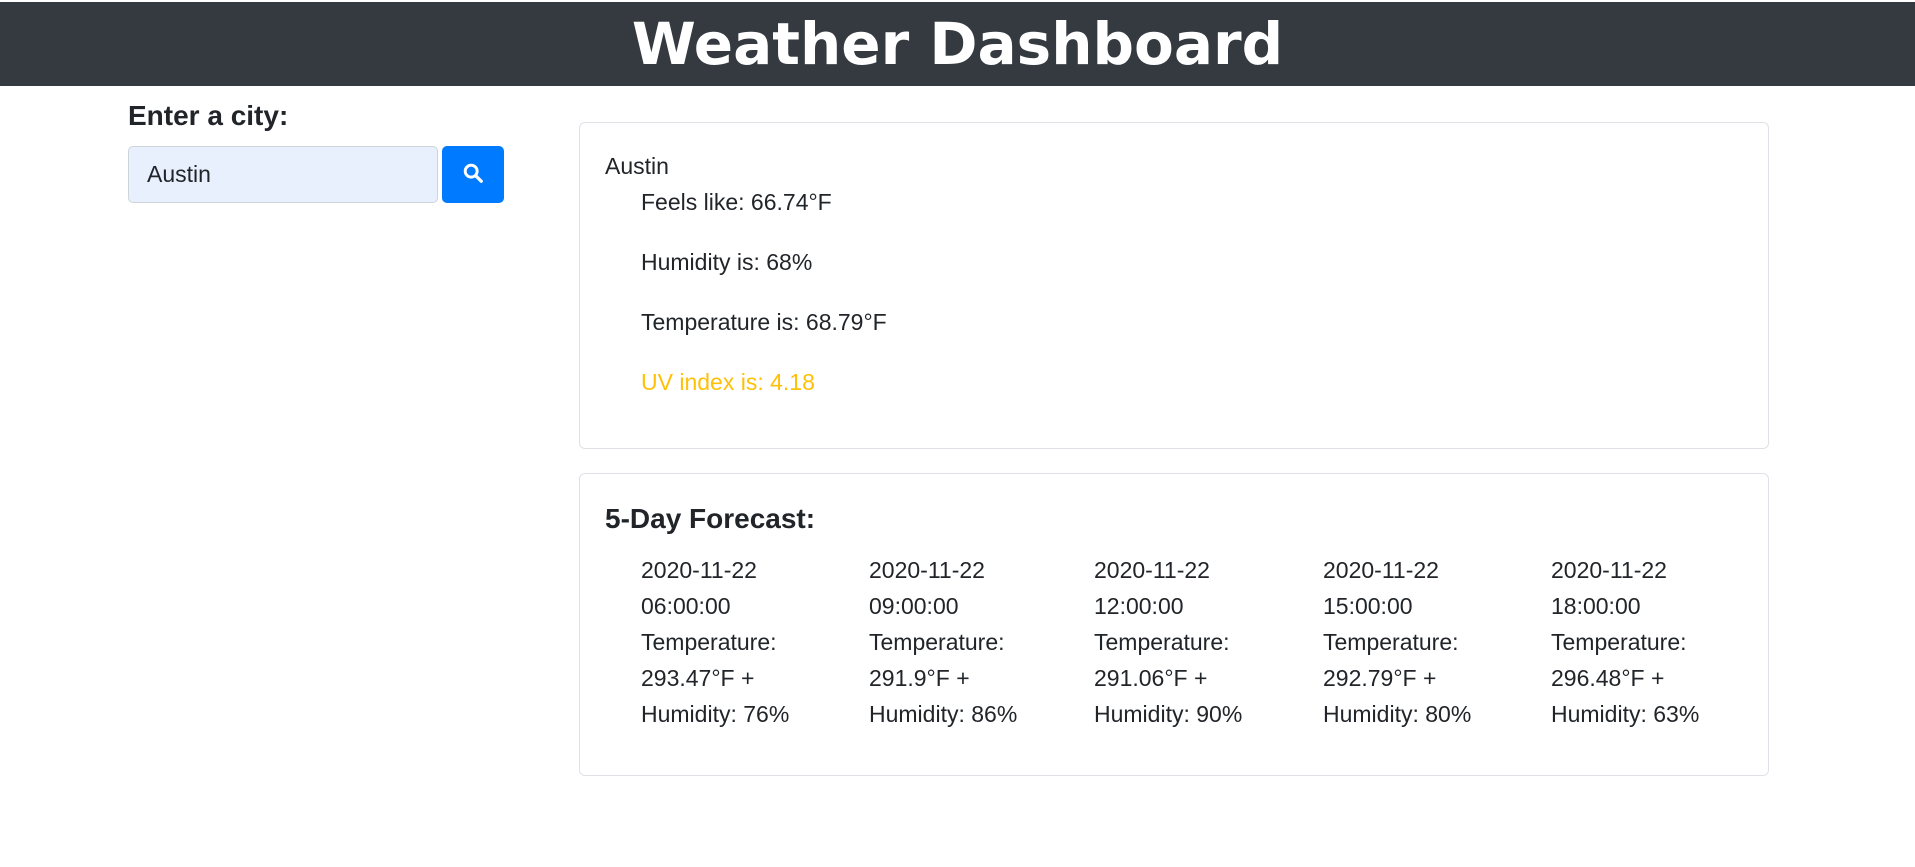 This screenshot has height=867, width=1915. What do you see at coordinates (1151, 678) in the screenshot?
I see `forecast-temp: 291.06°F +` at bounding box center [1151, 678].